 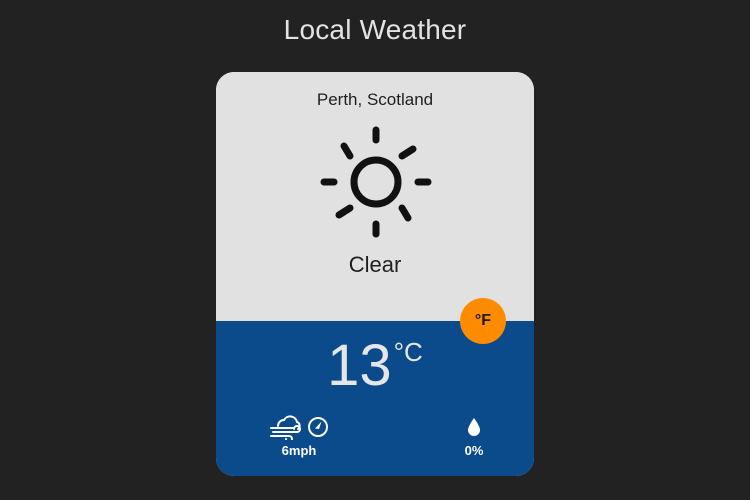 I want to click on wind-stat: 6mph, so click(x=299, y=435).